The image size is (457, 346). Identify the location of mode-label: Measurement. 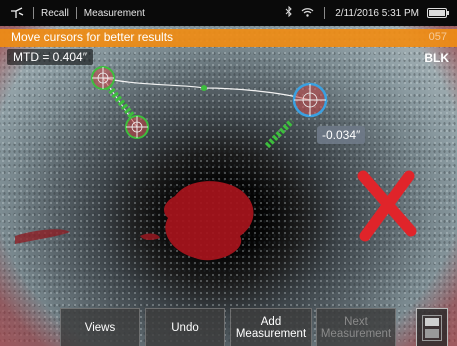
(114, 13).